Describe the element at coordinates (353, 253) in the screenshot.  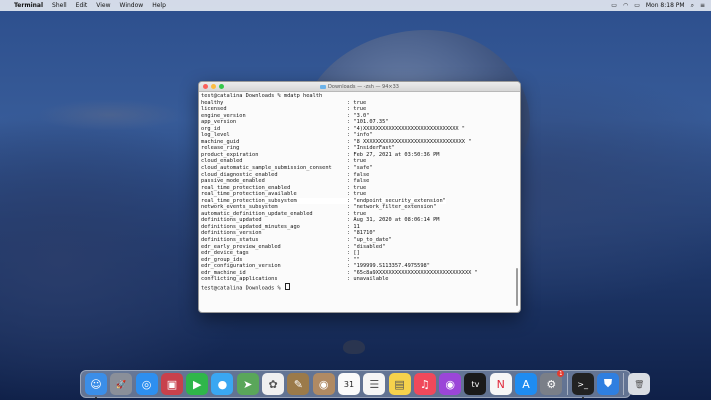
I see `output-value: : []` at that location.